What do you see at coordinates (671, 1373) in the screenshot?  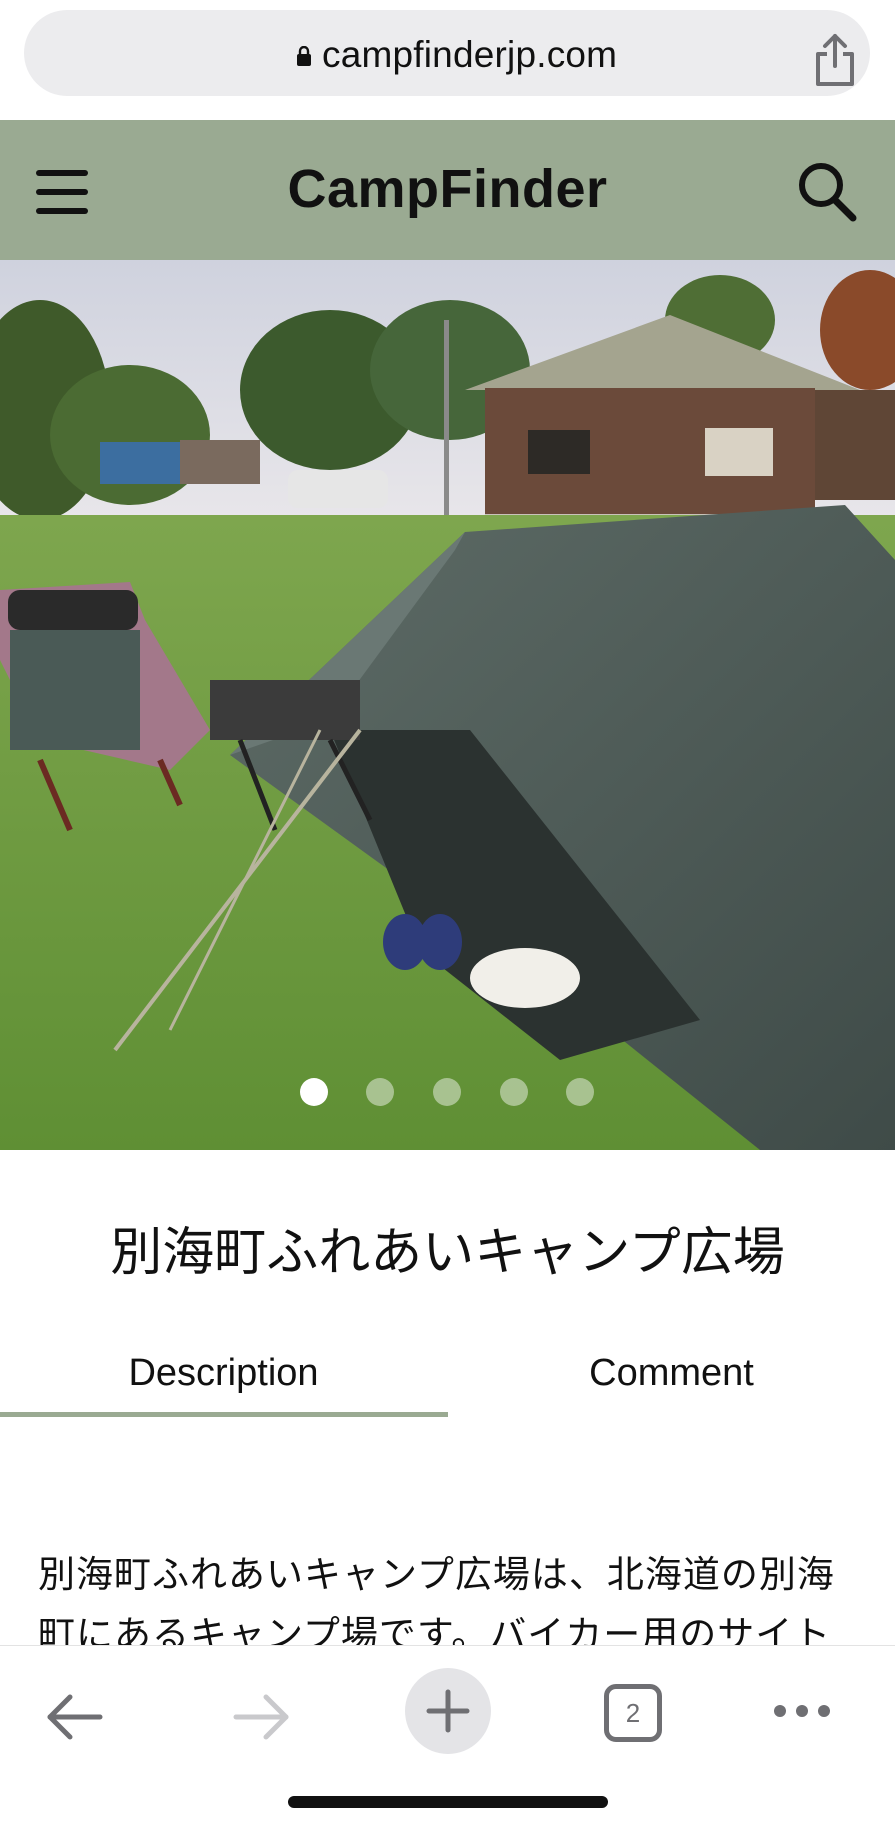 I see `tab-comment: Comment` at bounding box center [671, 1373].